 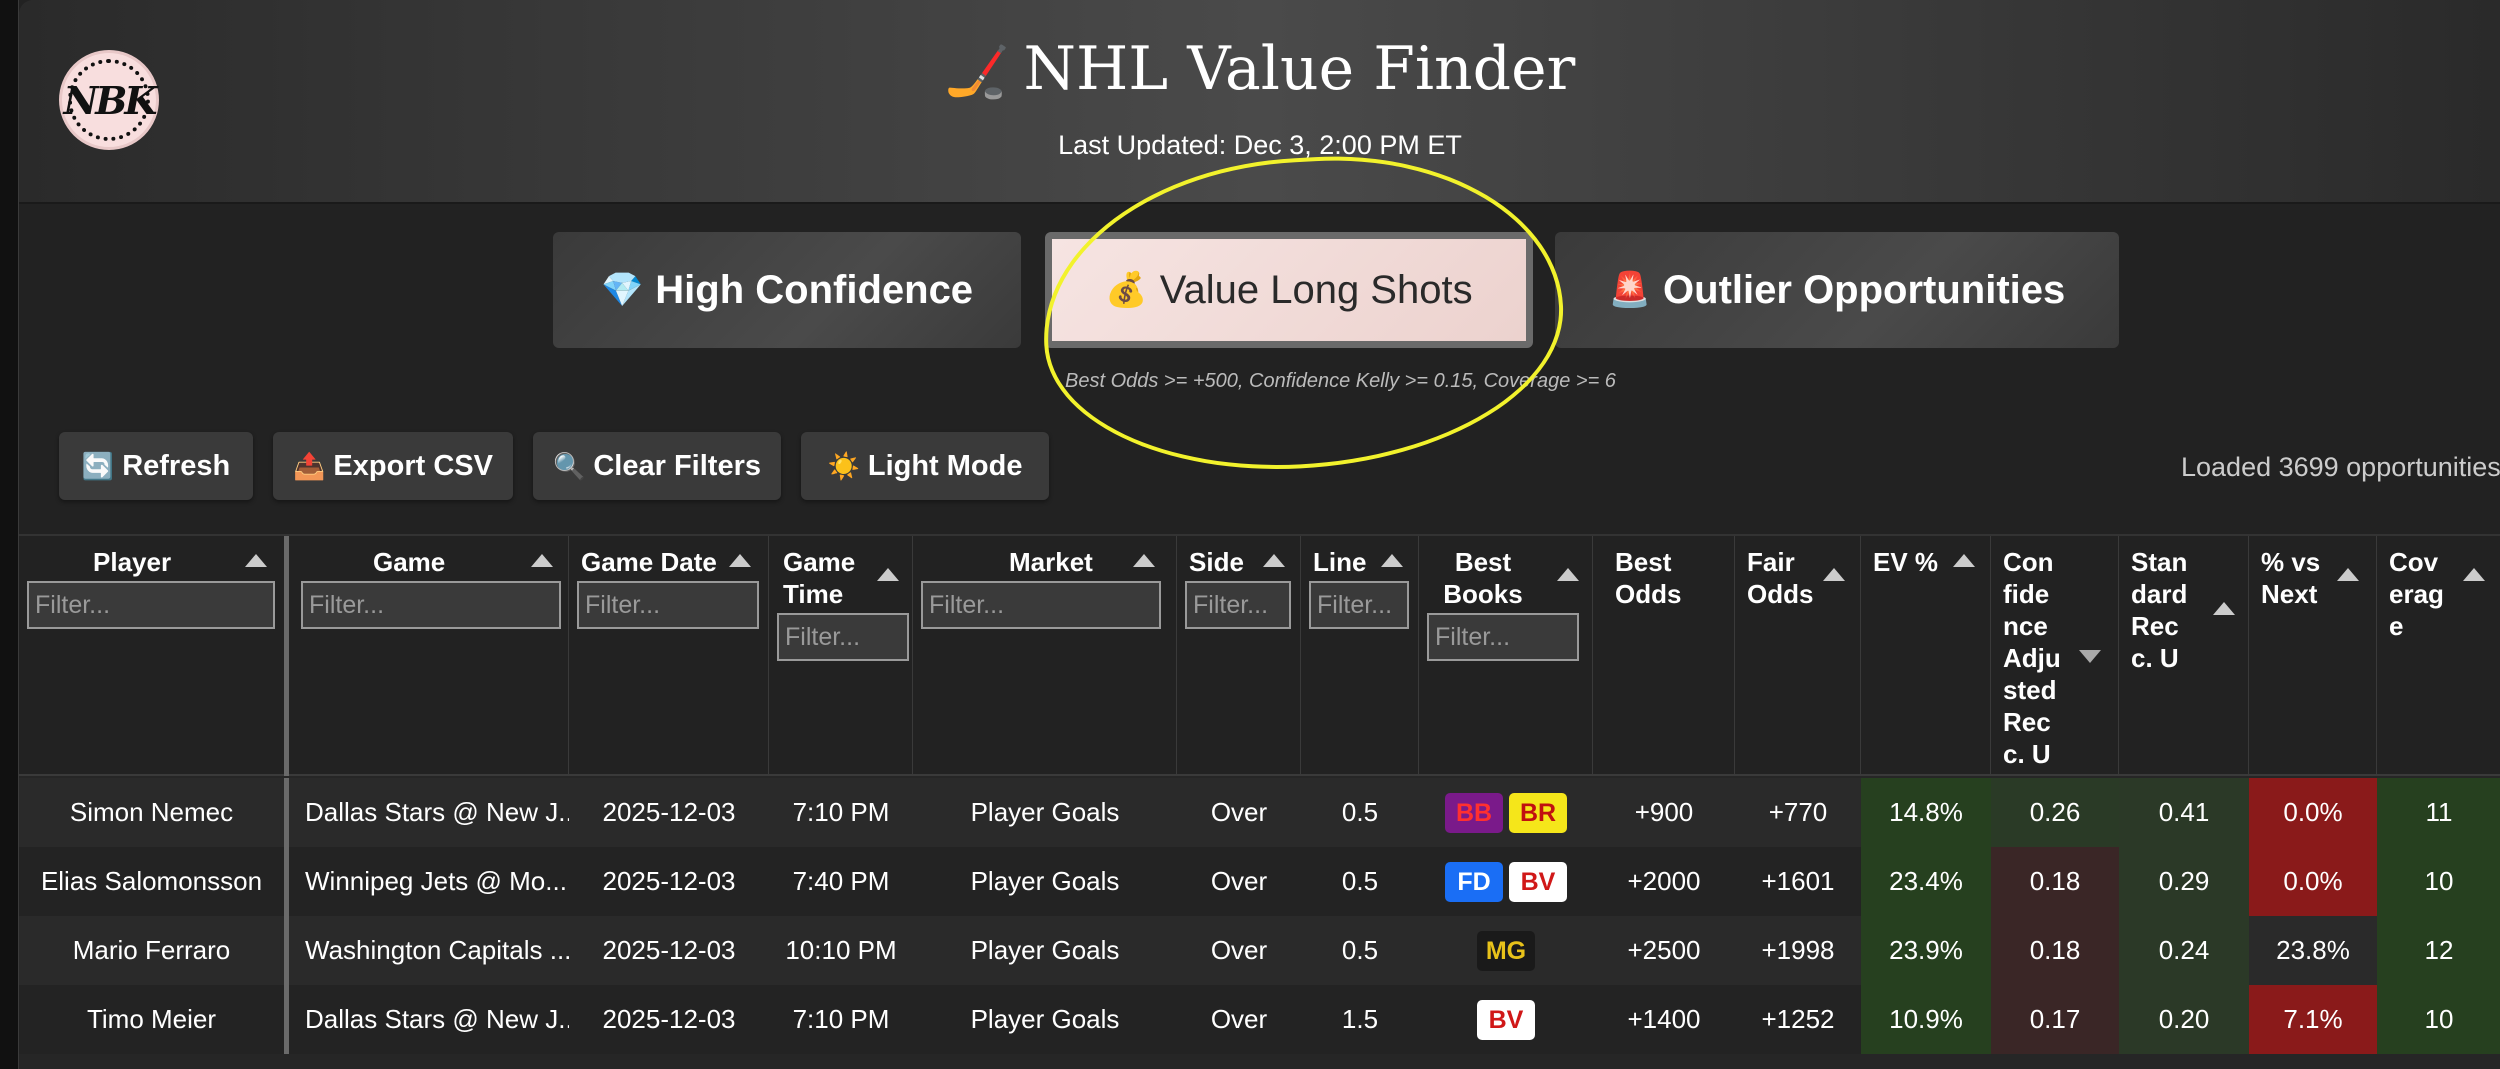 I want to click on export-icon: 📤, so click(x=309, y=465).